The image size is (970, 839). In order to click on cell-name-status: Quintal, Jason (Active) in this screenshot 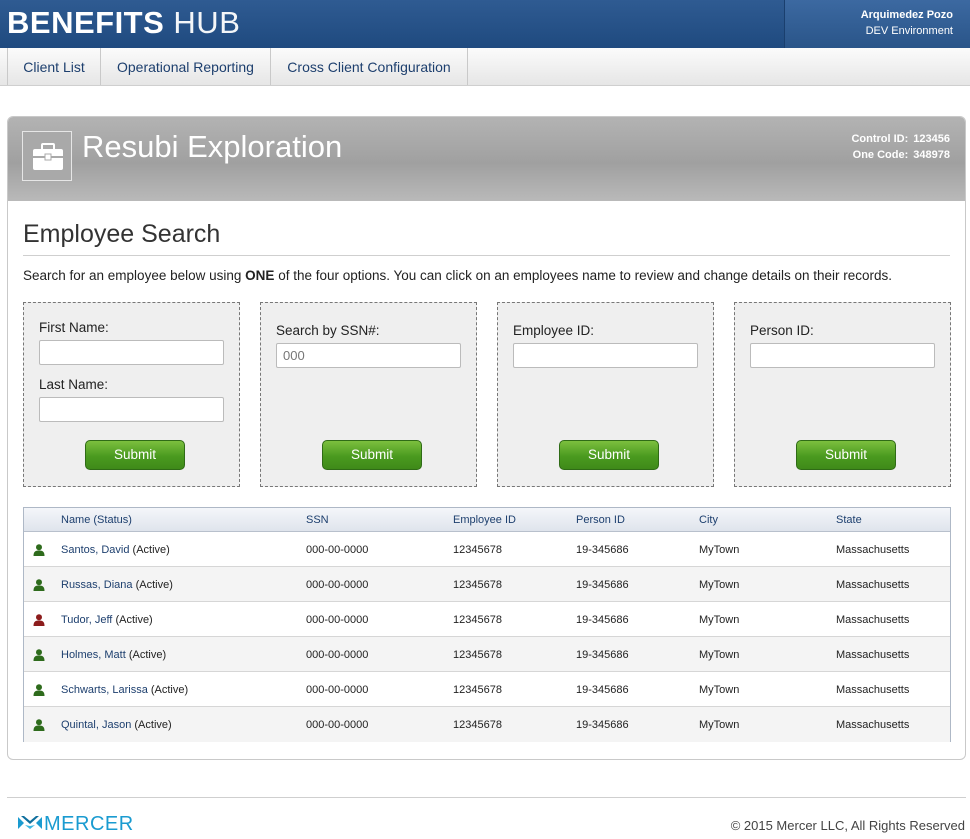, I will do `click(116, 725)`.